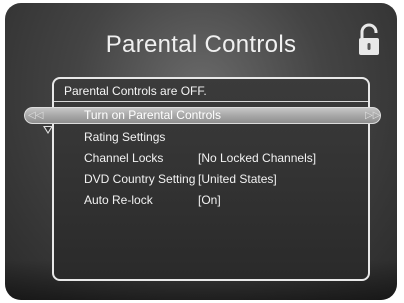 The width and height of the screenshot is (404, 303). I want to click on unlocked-padlock-icon, so click(369, 39).